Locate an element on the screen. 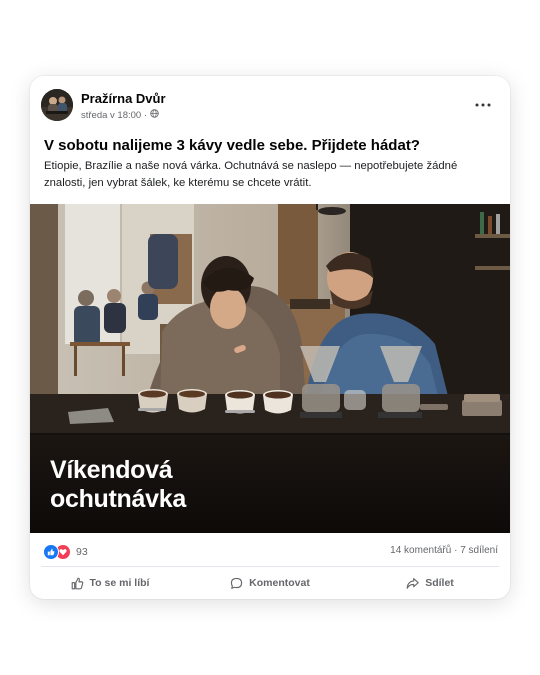 The width and height of the screenshot is (540, 675). comments-shares-count: 14 komentářů · 7 sdílení is located at coordinates (444, 550).